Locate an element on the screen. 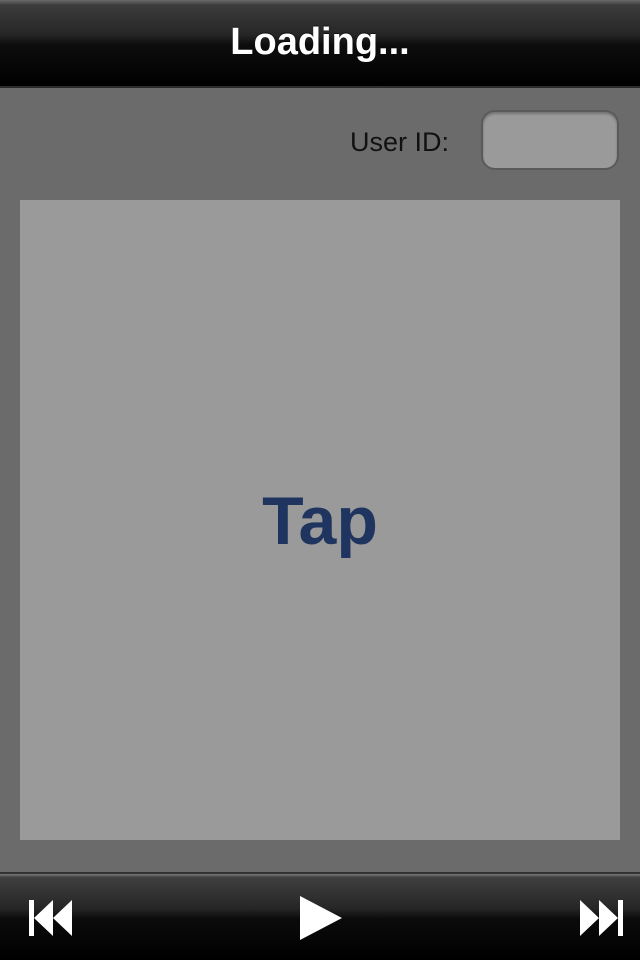 Image resolution: width=640 pixels, height=960 pixels. skip-back-icon is located at coordinates (50, 918).